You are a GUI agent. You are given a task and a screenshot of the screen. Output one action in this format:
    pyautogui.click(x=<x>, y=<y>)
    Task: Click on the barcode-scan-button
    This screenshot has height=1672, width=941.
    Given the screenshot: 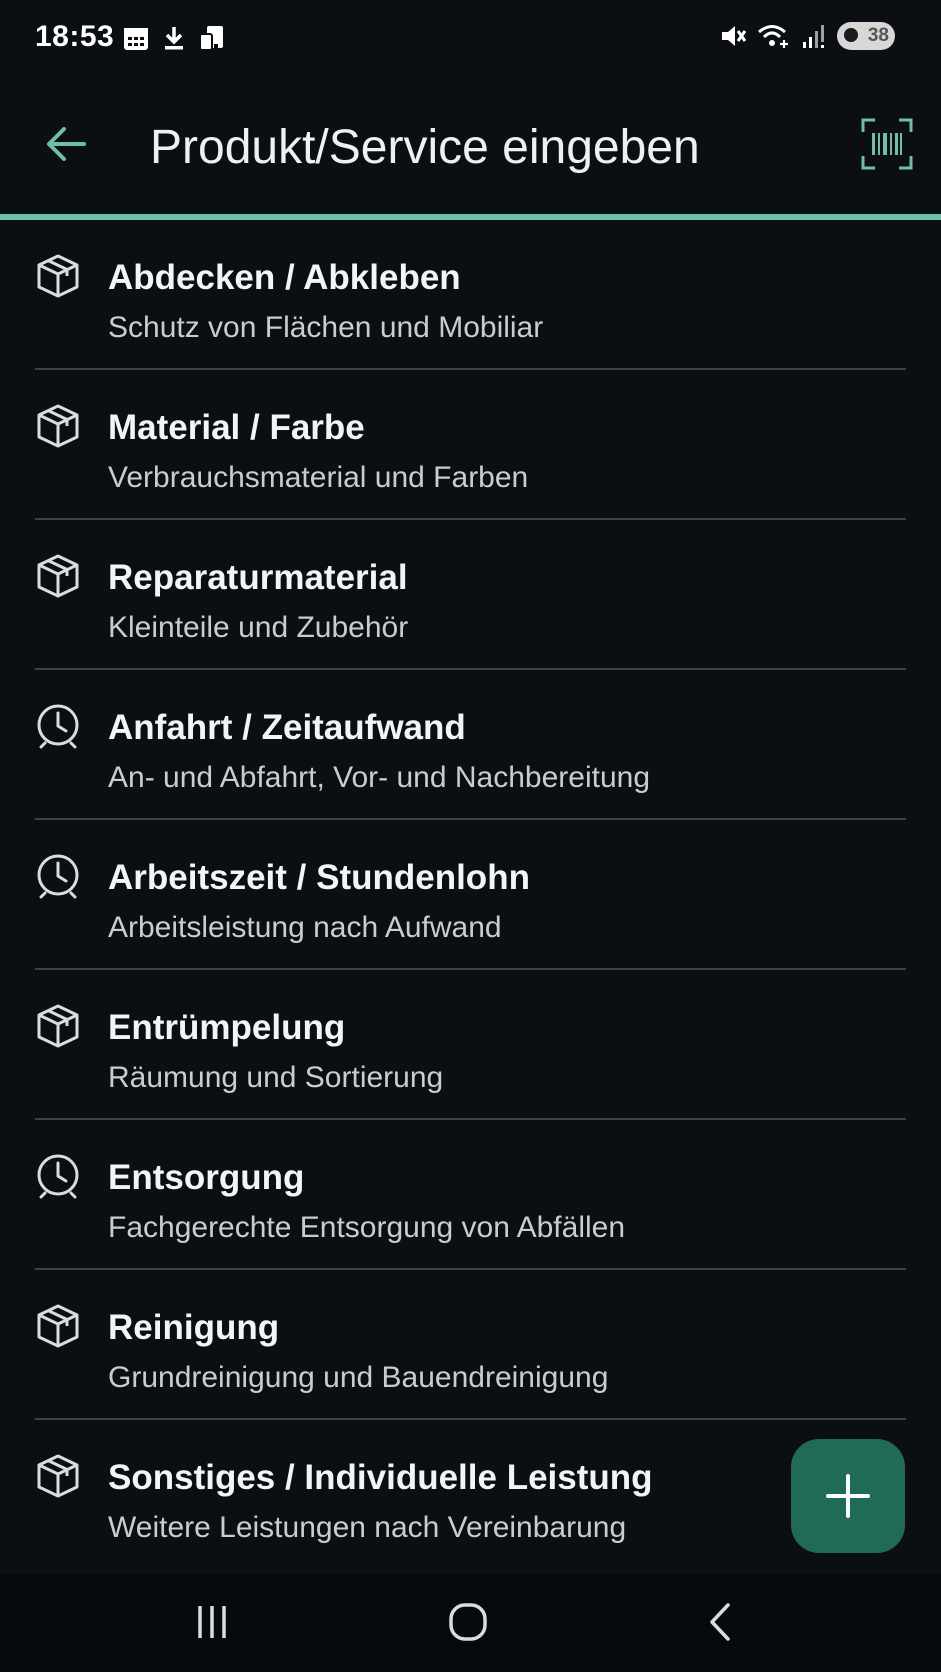 What is the action you would take?
    pyautogui.click(x=887, y=144)
    